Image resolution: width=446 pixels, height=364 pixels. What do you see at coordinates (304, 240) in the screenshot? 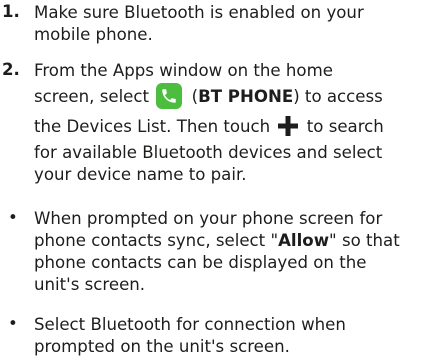
I see `emphasis-text: Allow` at bounding box center [304, 240].